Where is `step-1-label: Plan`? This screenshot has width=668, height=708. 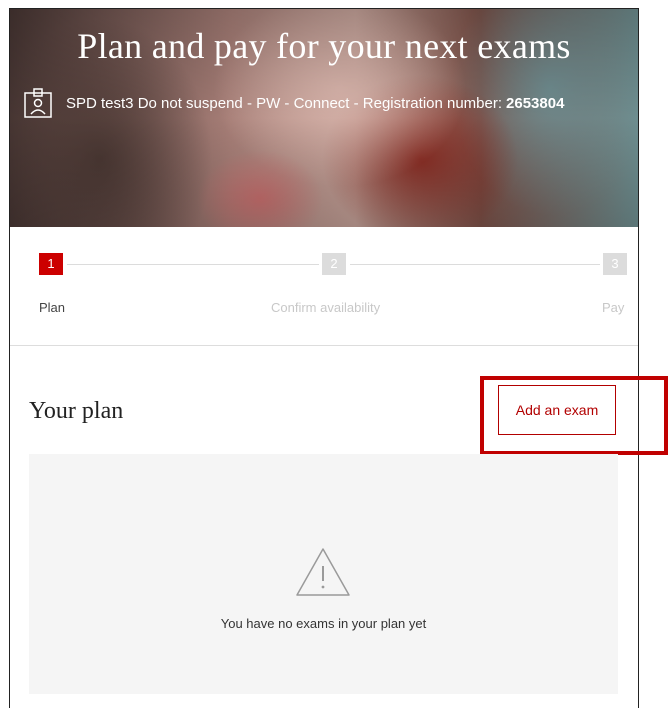 step-1-label: Plan is located at coordinates (52, 307).